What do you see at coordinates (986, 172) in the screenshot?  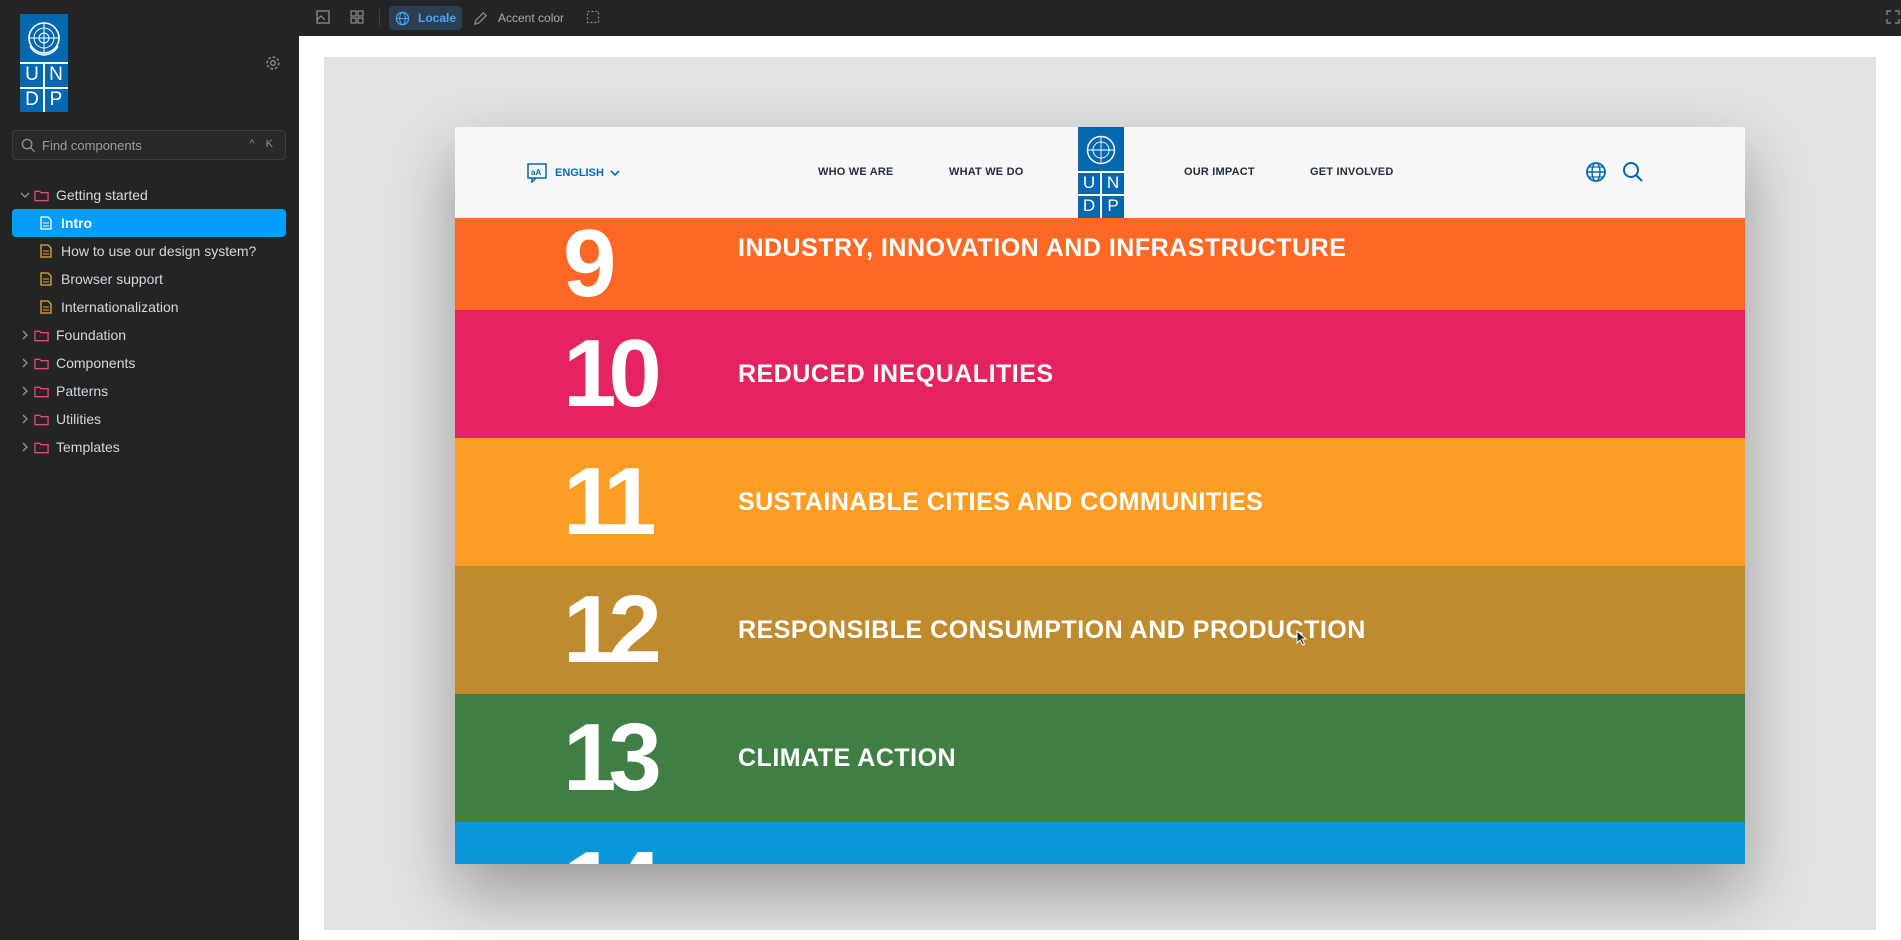 I see `nav-what-we-do: WHAT WE DO` at bounding box center [986, 172].